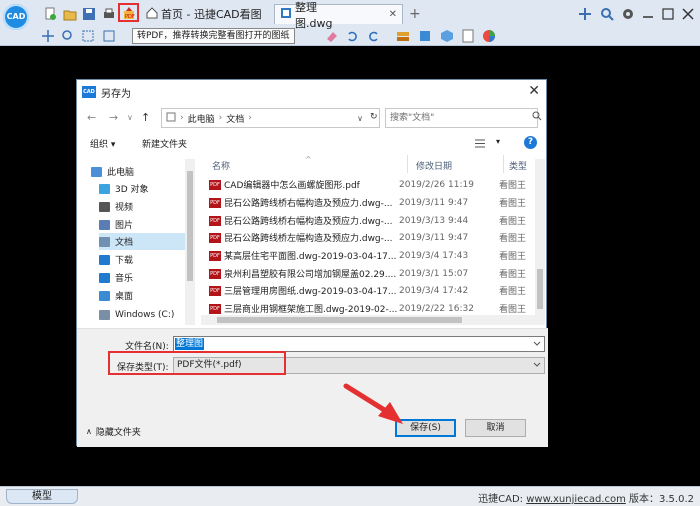  Describe the element at coordinates (113, 431) in the screenshot. I see `hide-folders-toggle: ∧ 隐藏文件夹` at that location.